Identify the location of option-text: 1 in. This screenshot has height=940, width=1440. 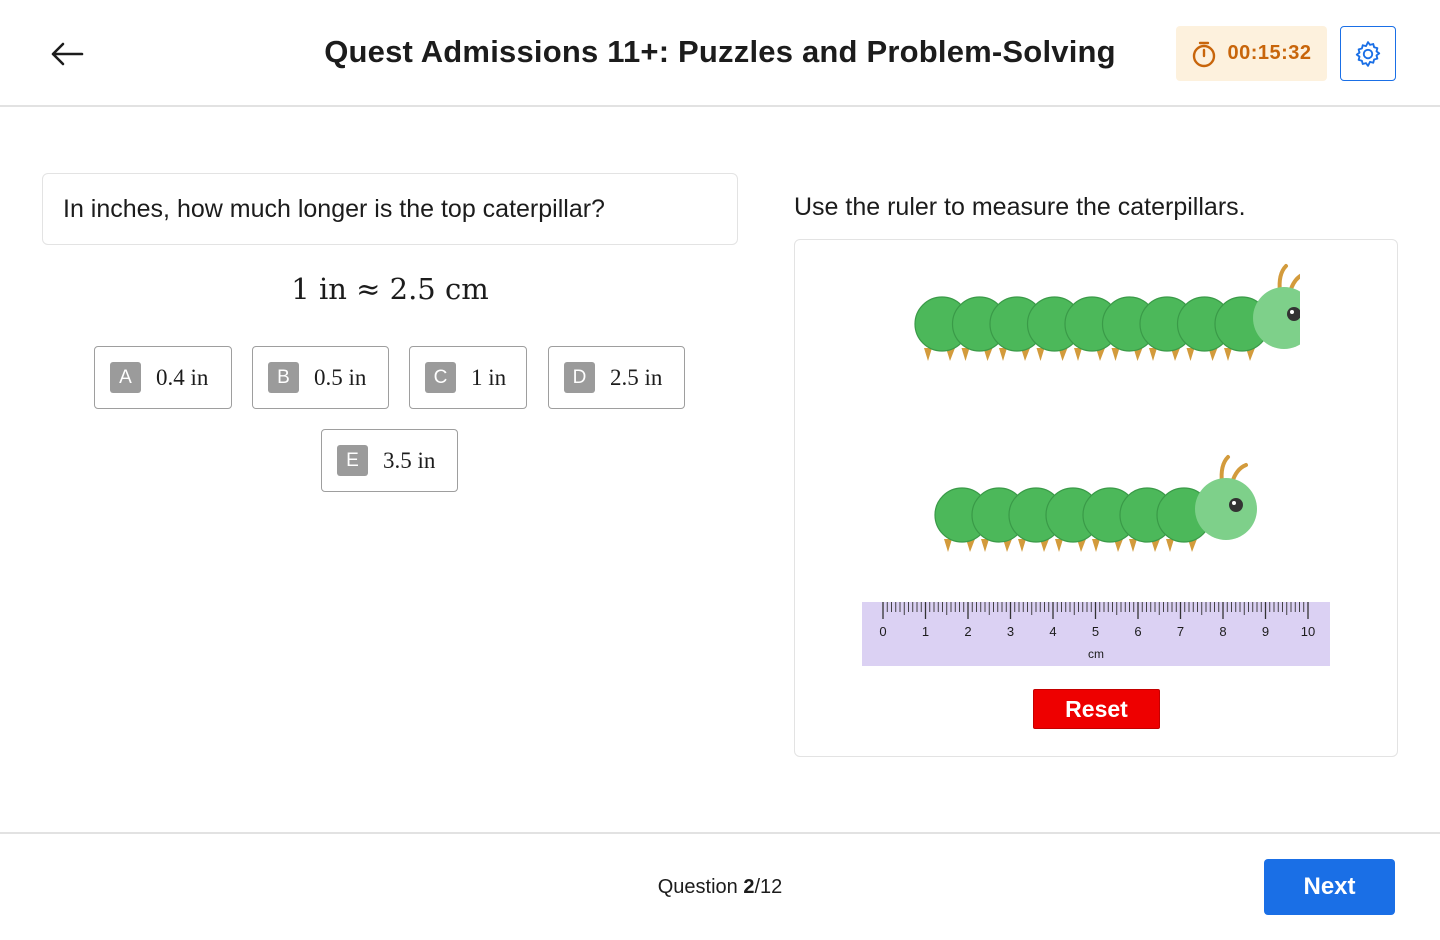
(489, 377).